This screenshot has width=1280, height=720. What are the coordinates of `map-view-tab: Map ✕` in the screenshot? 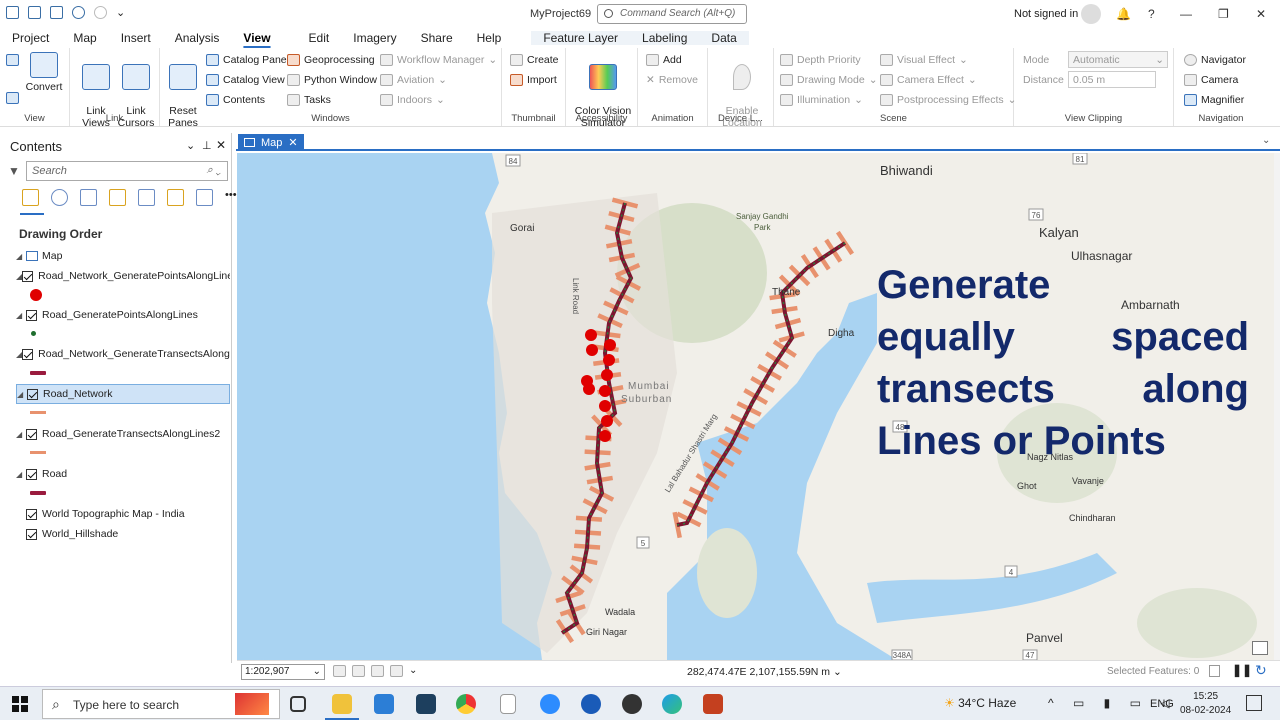 It's located at (271, 142).